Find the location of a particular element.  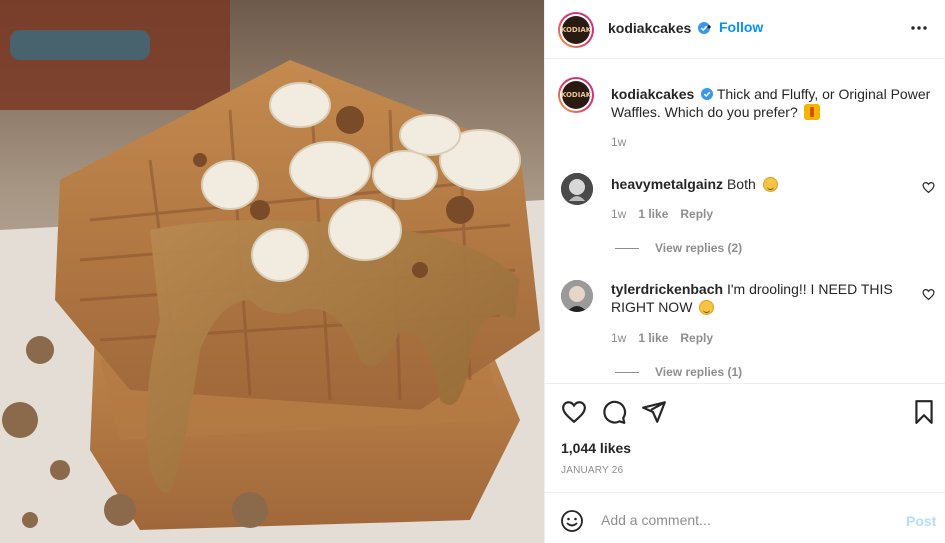

like-count: 1,044 likes is located at coordinates (596, 448).